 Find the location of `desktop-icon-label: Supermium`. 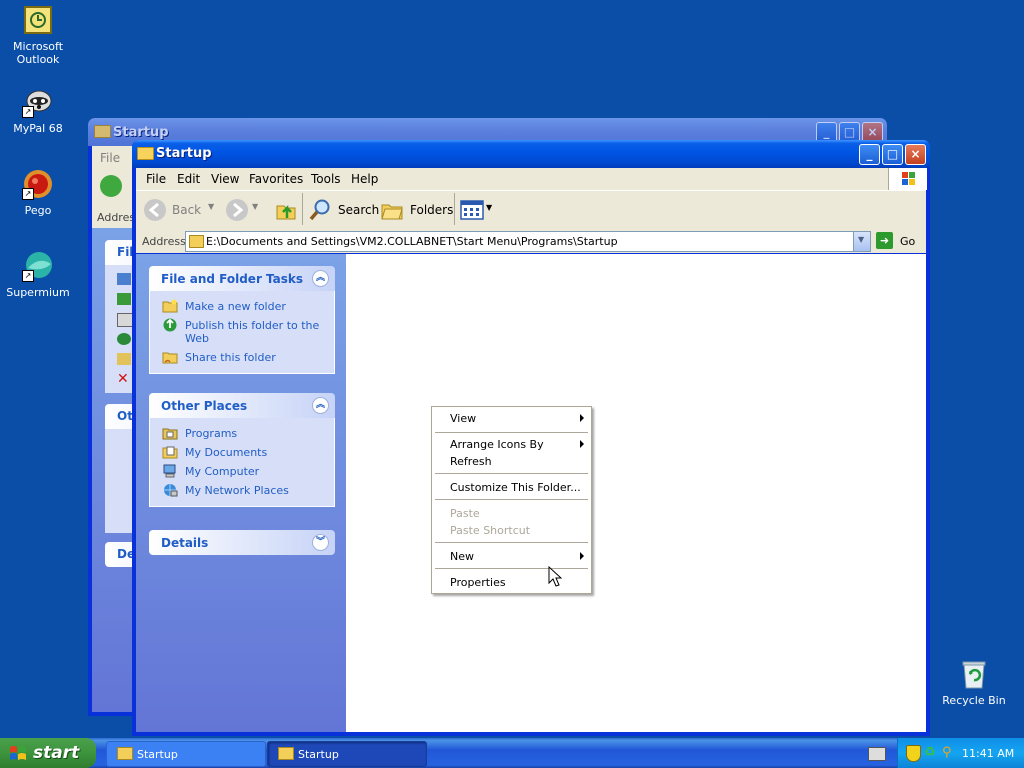

desktop-icon-label: Supermium is located at coordinates (38, 292).